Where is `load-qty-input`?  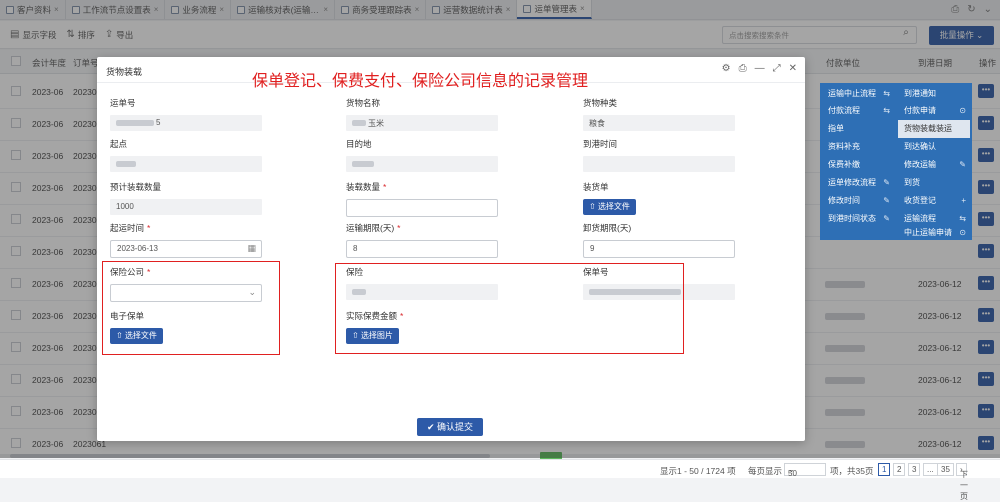 load-qty-input is located at coordinates (422, 208).